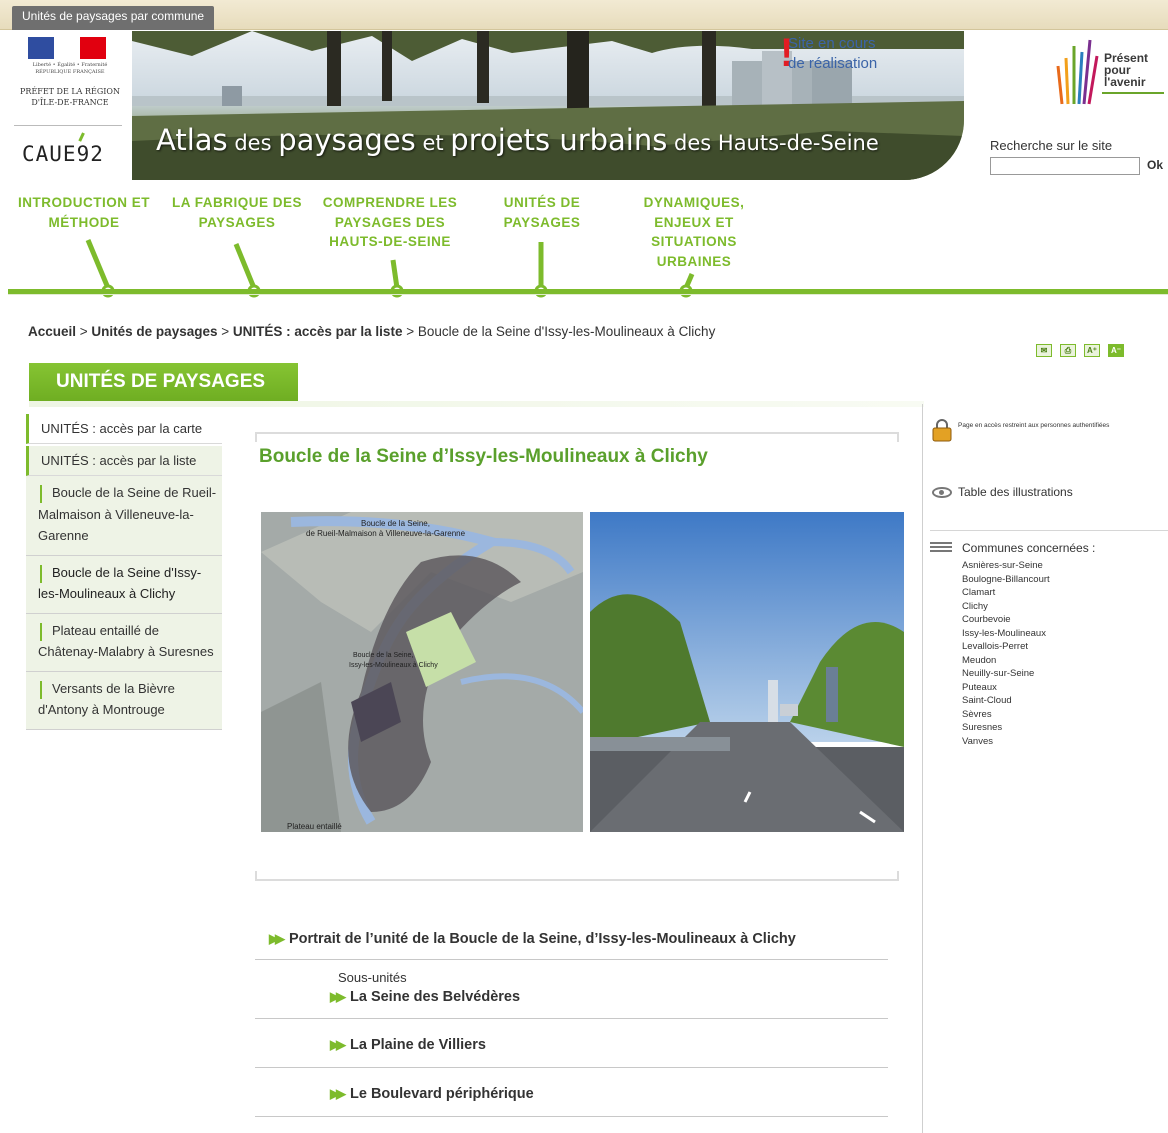  What do you see at coordinates (1006, 688) in the screenshot?
I see `commune-item: Puteaux` at bounding box center [1006, 688].